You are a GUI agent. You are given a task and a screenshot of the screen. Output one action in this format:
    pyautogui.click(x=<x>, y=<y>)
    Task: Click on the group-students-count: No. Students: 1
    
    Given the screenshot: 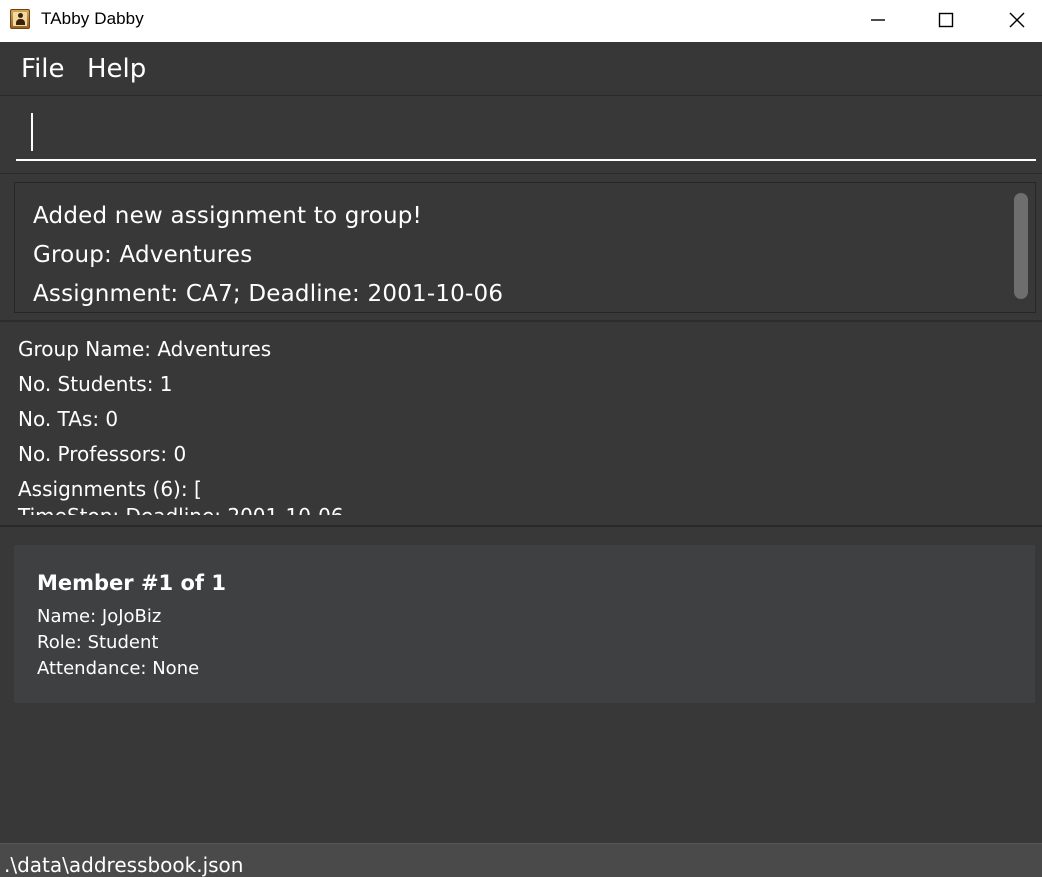 What is the action you would take?
    pyautogui.click(x=95, y=384)
    